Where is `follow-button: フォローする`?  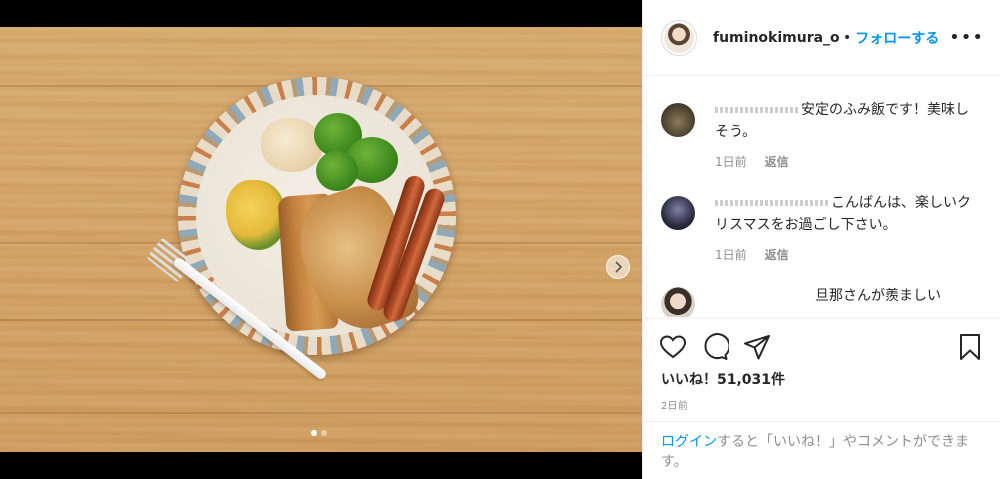 follow-button: フォローする is located at coordinates (897, 38).